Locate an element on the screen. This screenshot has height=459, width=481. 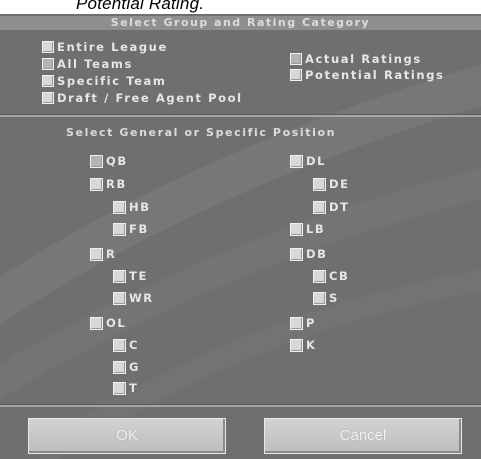
position-t: T is located at coordinates (125, 388).